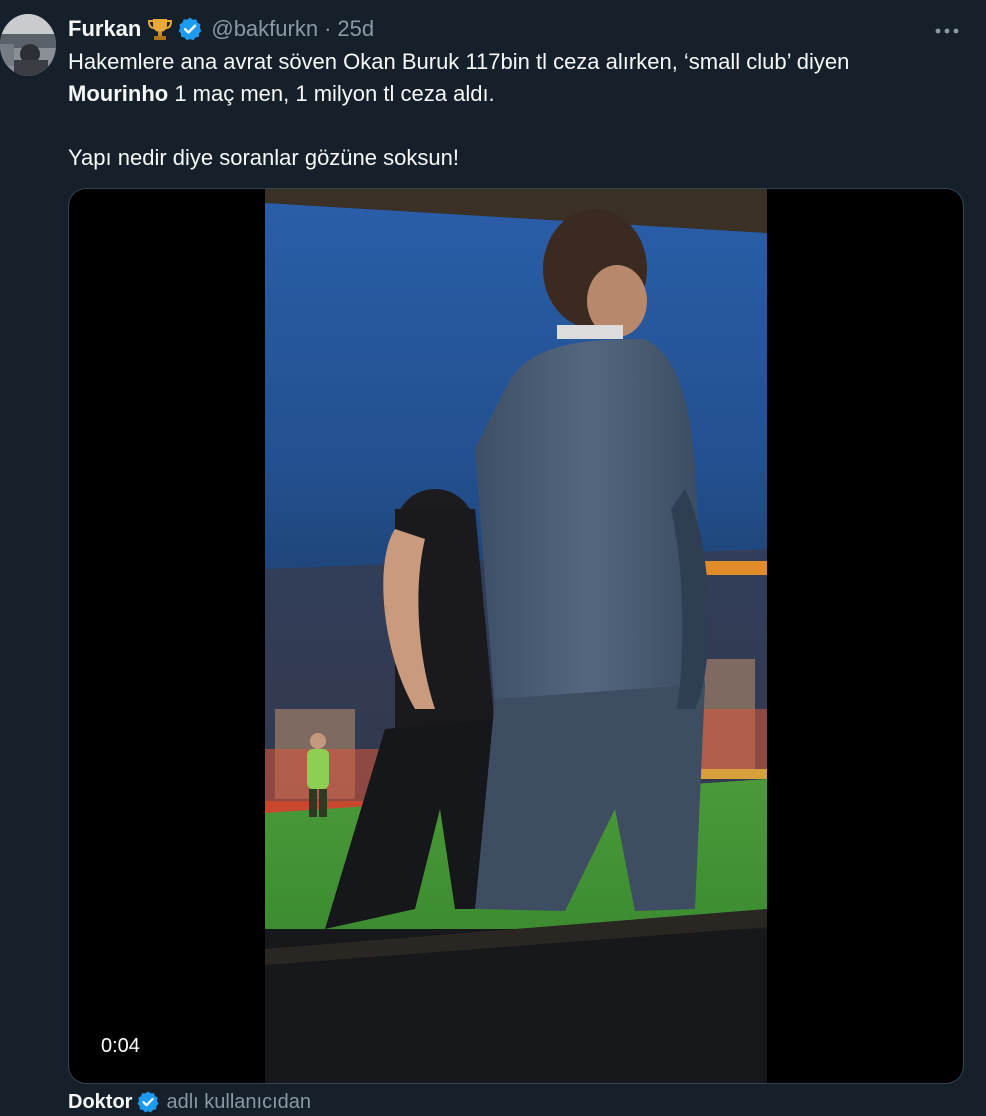  What do you see at coordinates (104, 29) in the screenshot?
I see `author-display-name: Furkan` at bounding box center [104, 29].